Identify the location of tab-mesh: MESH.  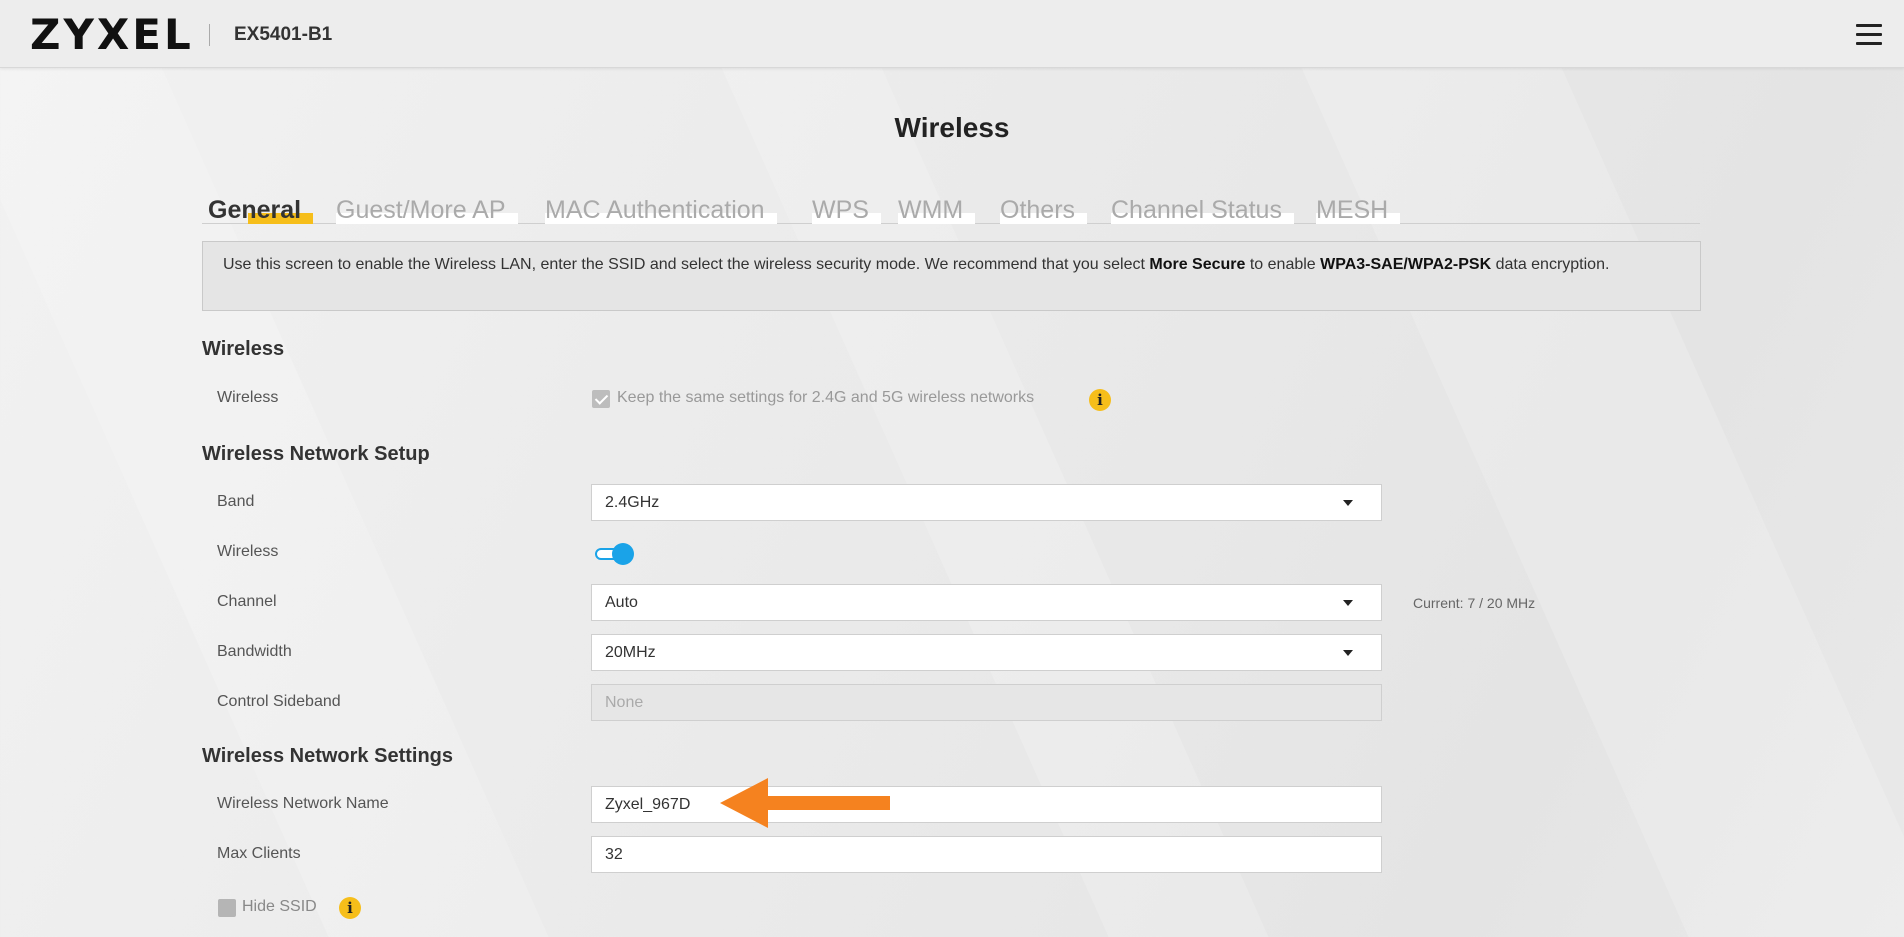
(1358, 210).